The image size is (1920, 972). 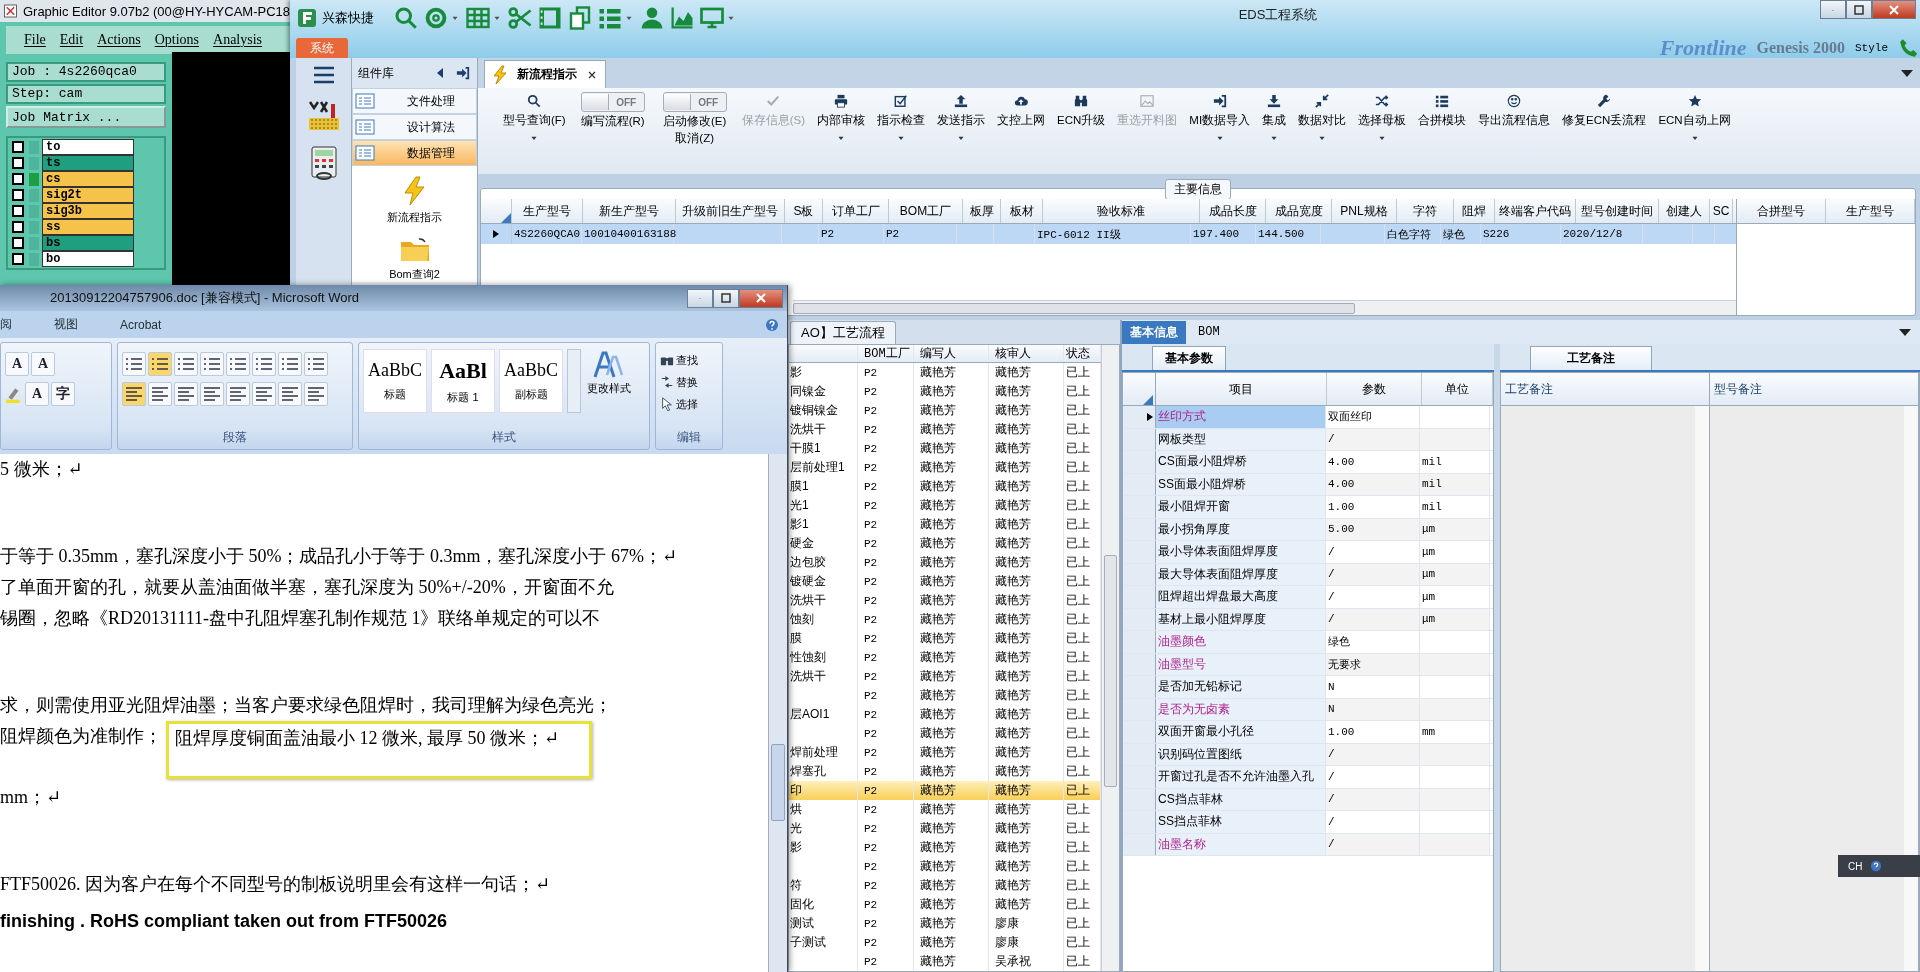 What do you see at coordinates (629, 211) in the screenshot?
I see `column-header: 新生产型号` at bounding box center [629, 211].